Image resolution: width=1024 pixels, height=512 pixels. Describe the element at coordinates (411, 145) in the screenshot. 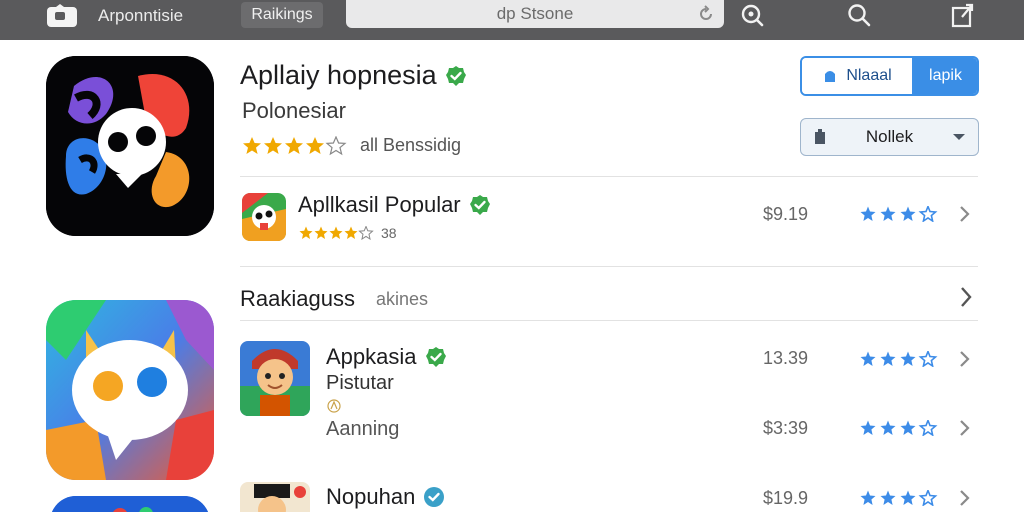

I see `featured-rating-caption: all Benssidig` at that location.